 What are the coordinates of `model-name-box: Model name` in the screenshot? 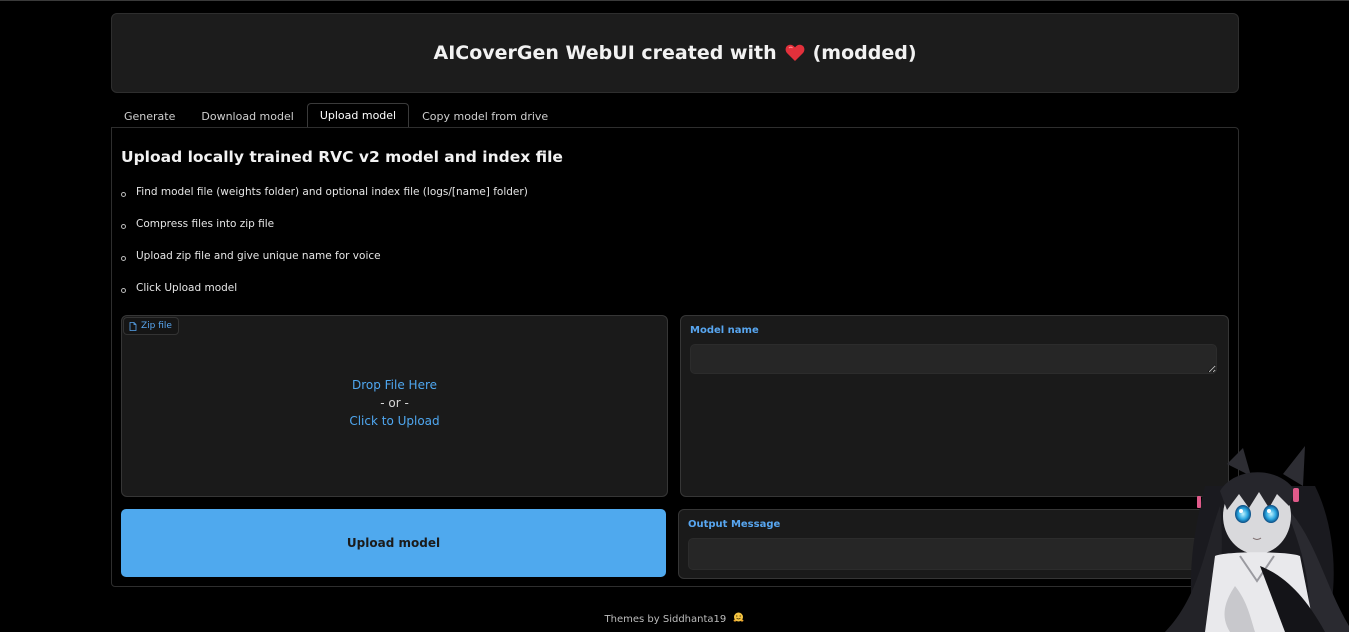 It's located at (954, 406).